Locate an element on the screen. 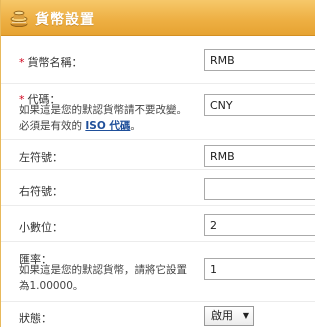  exchange-rate-help-text: 如果這是您的默認貨幣，請將它設置 為1.00000。 is located at coordinates (103, 278).